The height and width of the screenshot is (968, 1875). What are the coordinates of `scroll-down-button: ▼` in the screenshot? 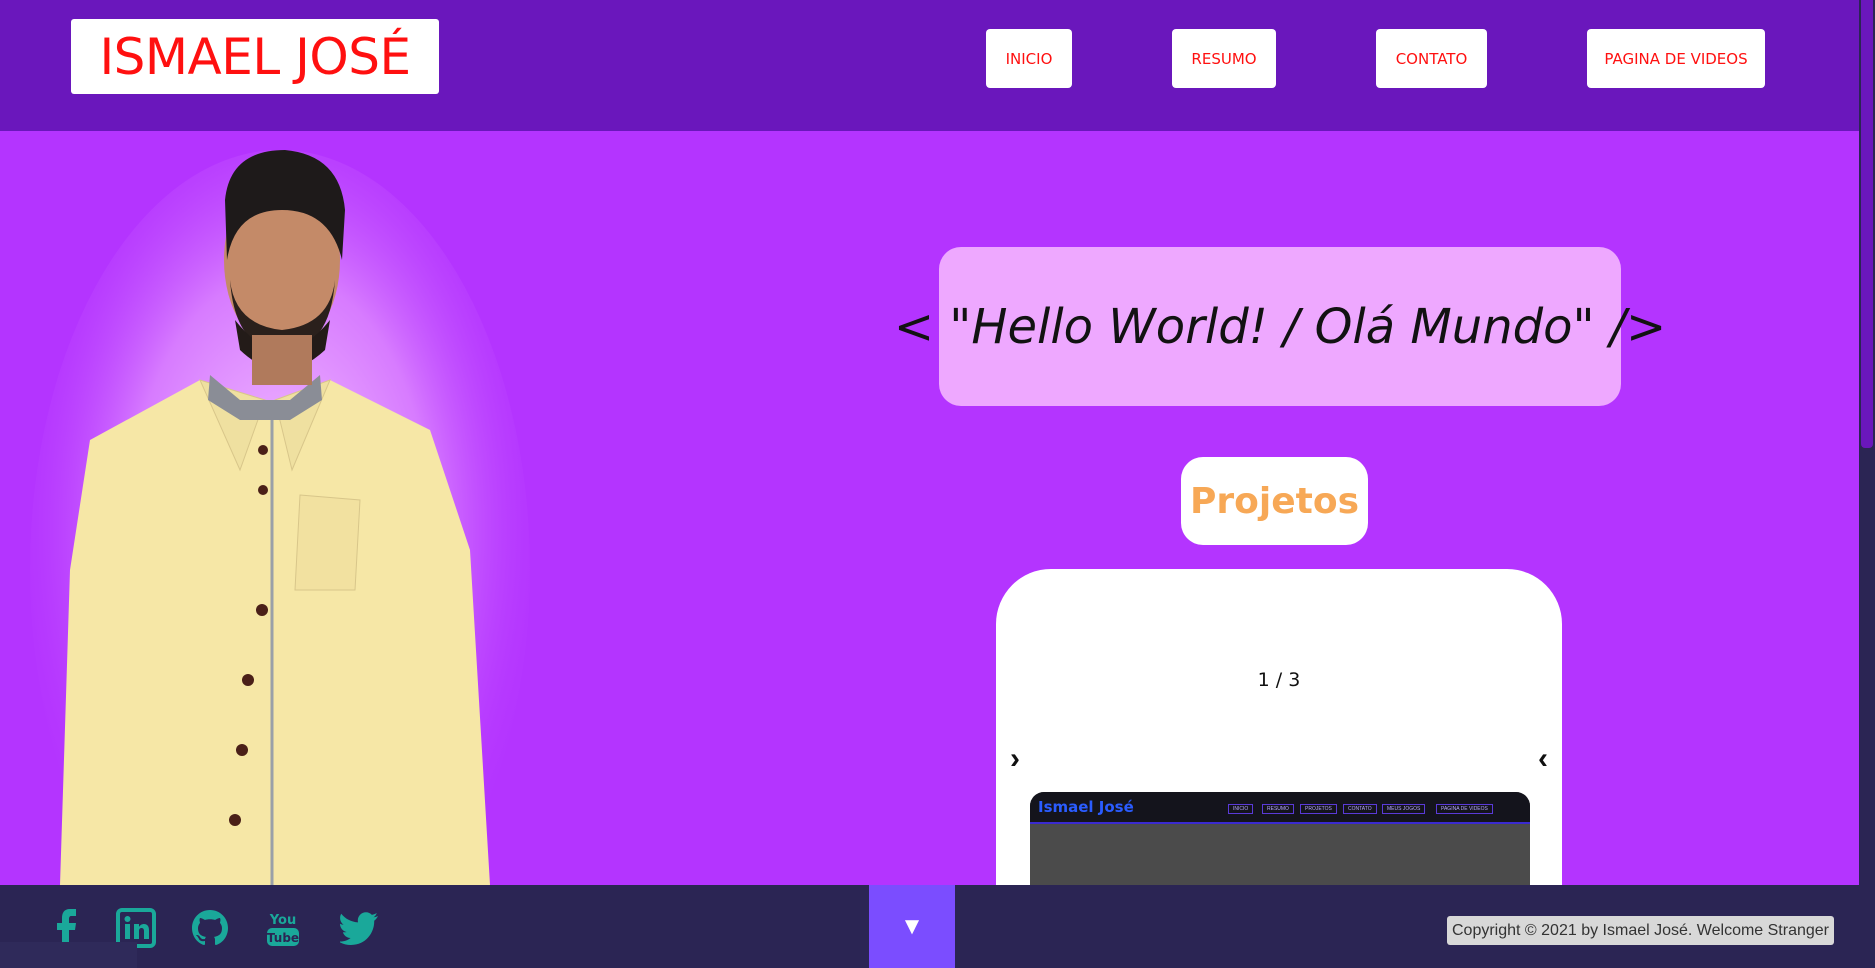 It's located at (912, 926).